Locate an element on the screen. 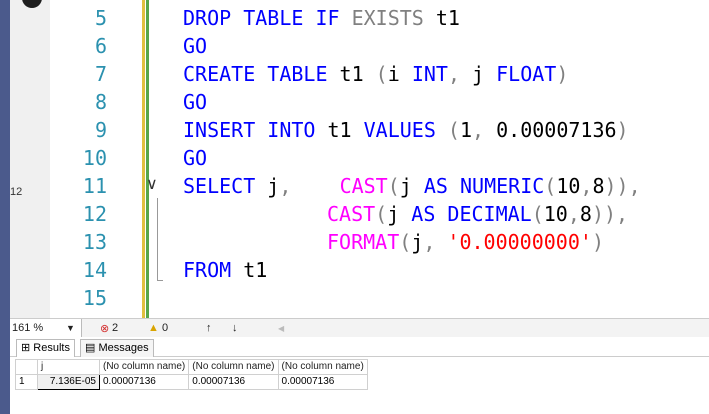 The width and height of the screenshot is (709, 414). code-token: NUMERIC is located at coordinates (496, 186).